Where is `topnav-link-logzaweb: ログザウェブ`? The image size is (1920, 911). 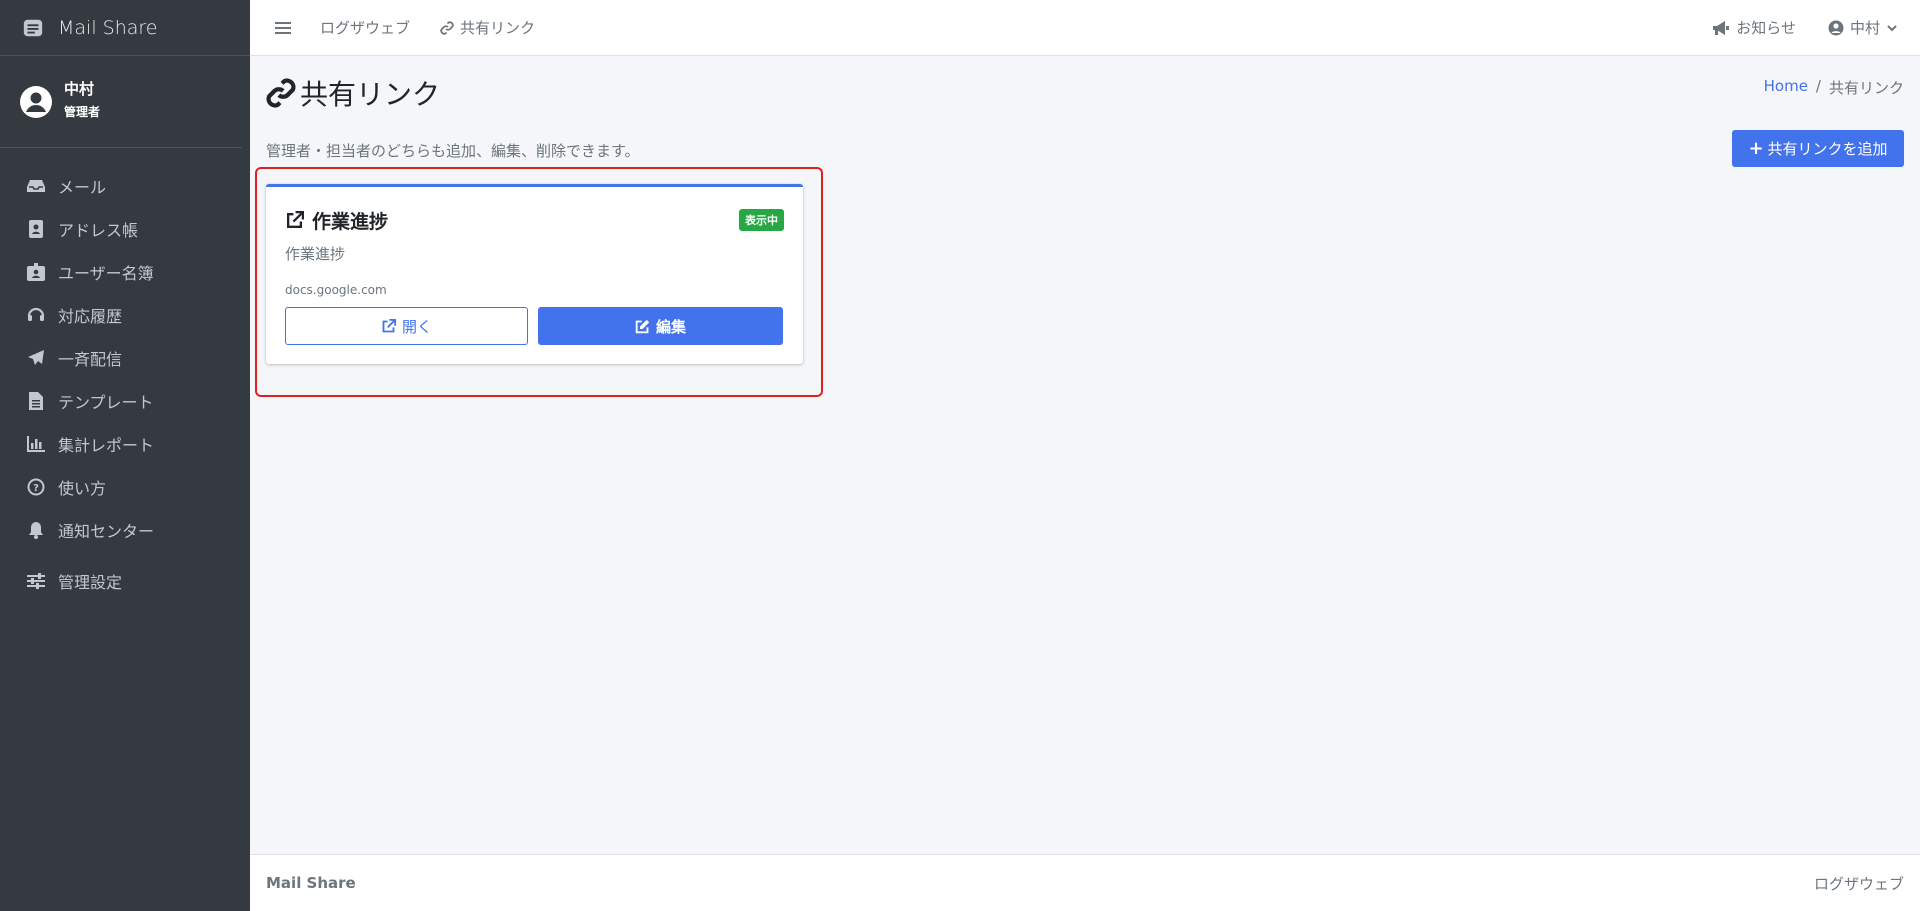
topnav-link-logzaweb: ログザウェブ is located at coordinates (365, 27).